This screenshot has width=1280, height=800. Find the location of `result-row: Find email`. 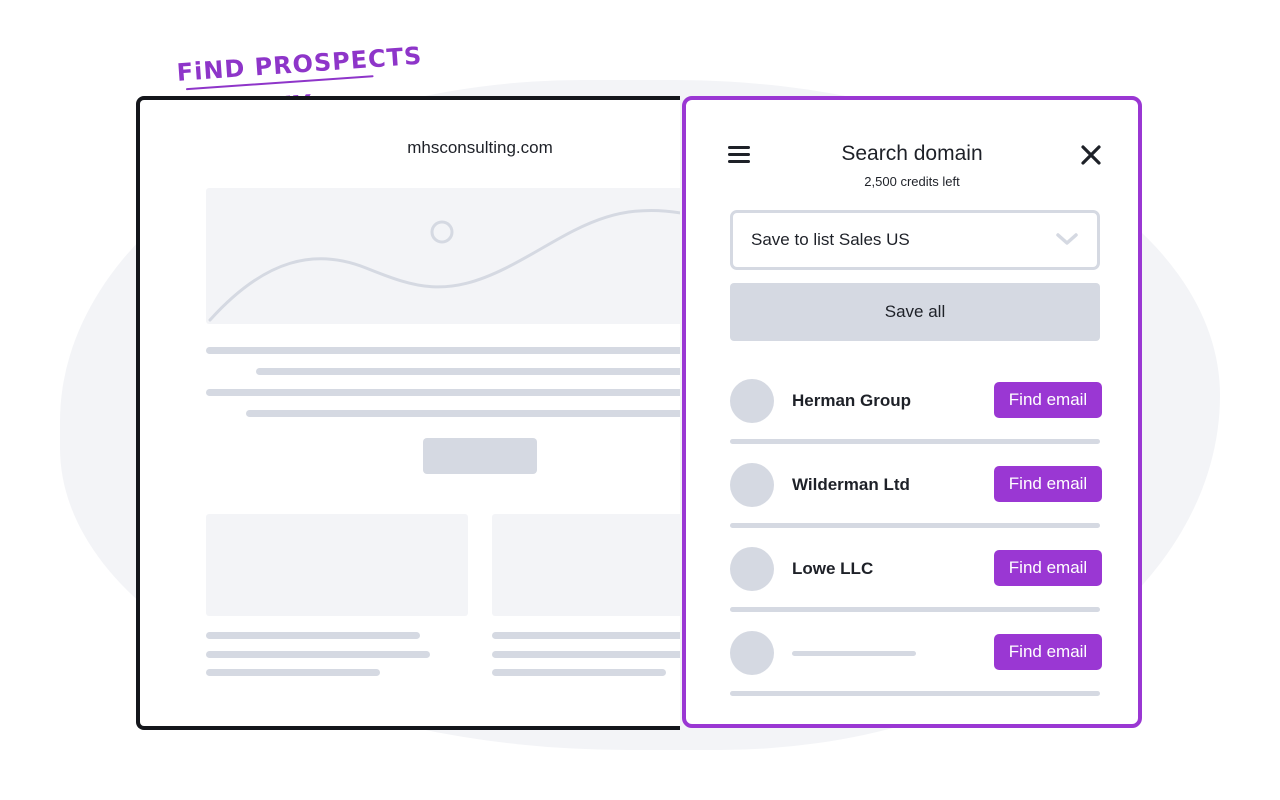

result-row: Find email is located at coordinates (916, 663).